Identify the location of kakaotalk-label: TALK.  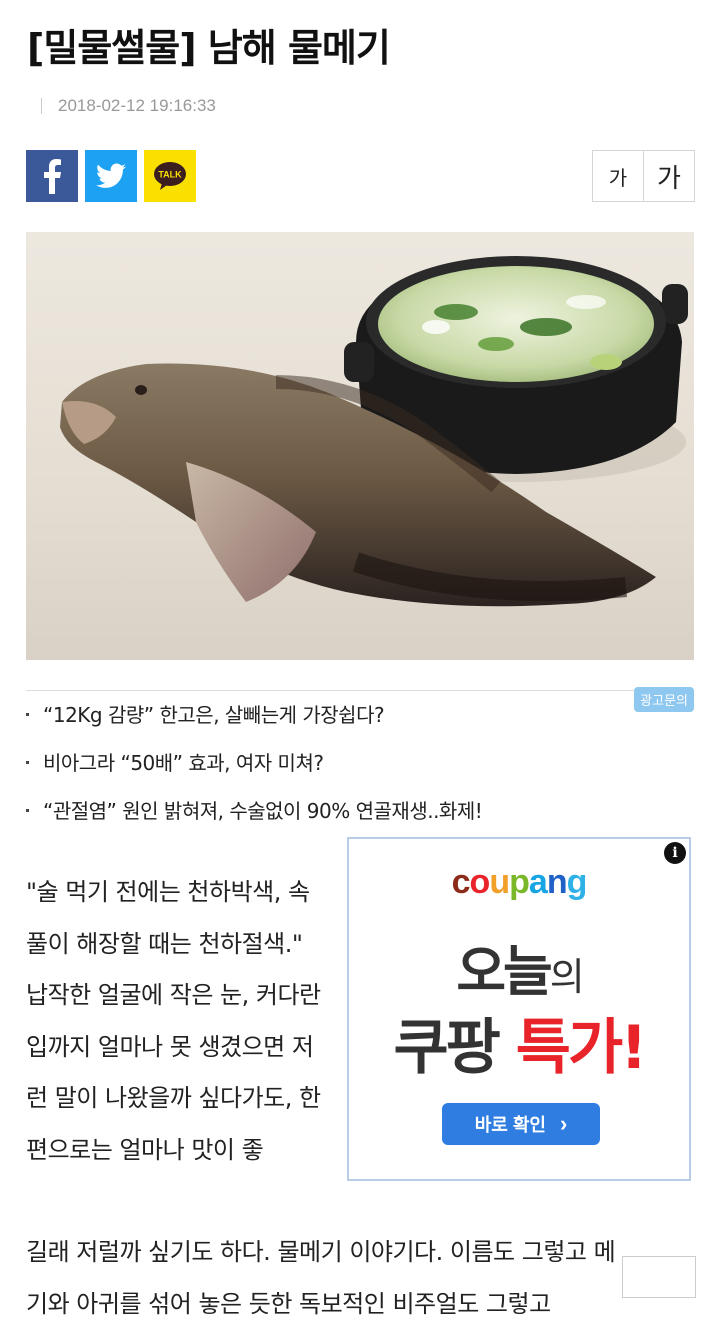
(170, 175).